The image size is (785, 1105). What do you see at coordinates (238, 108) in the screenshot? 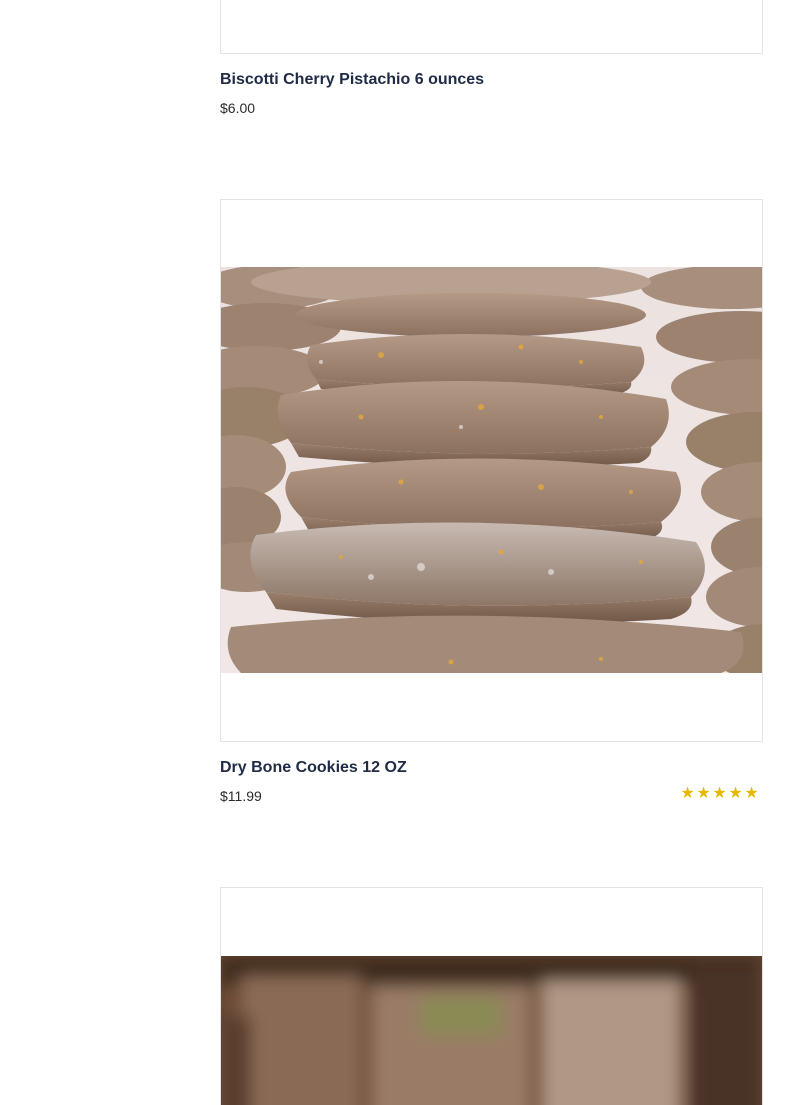
I see `product-price-biscotti: $6.00` at bounding box center [238, 108].